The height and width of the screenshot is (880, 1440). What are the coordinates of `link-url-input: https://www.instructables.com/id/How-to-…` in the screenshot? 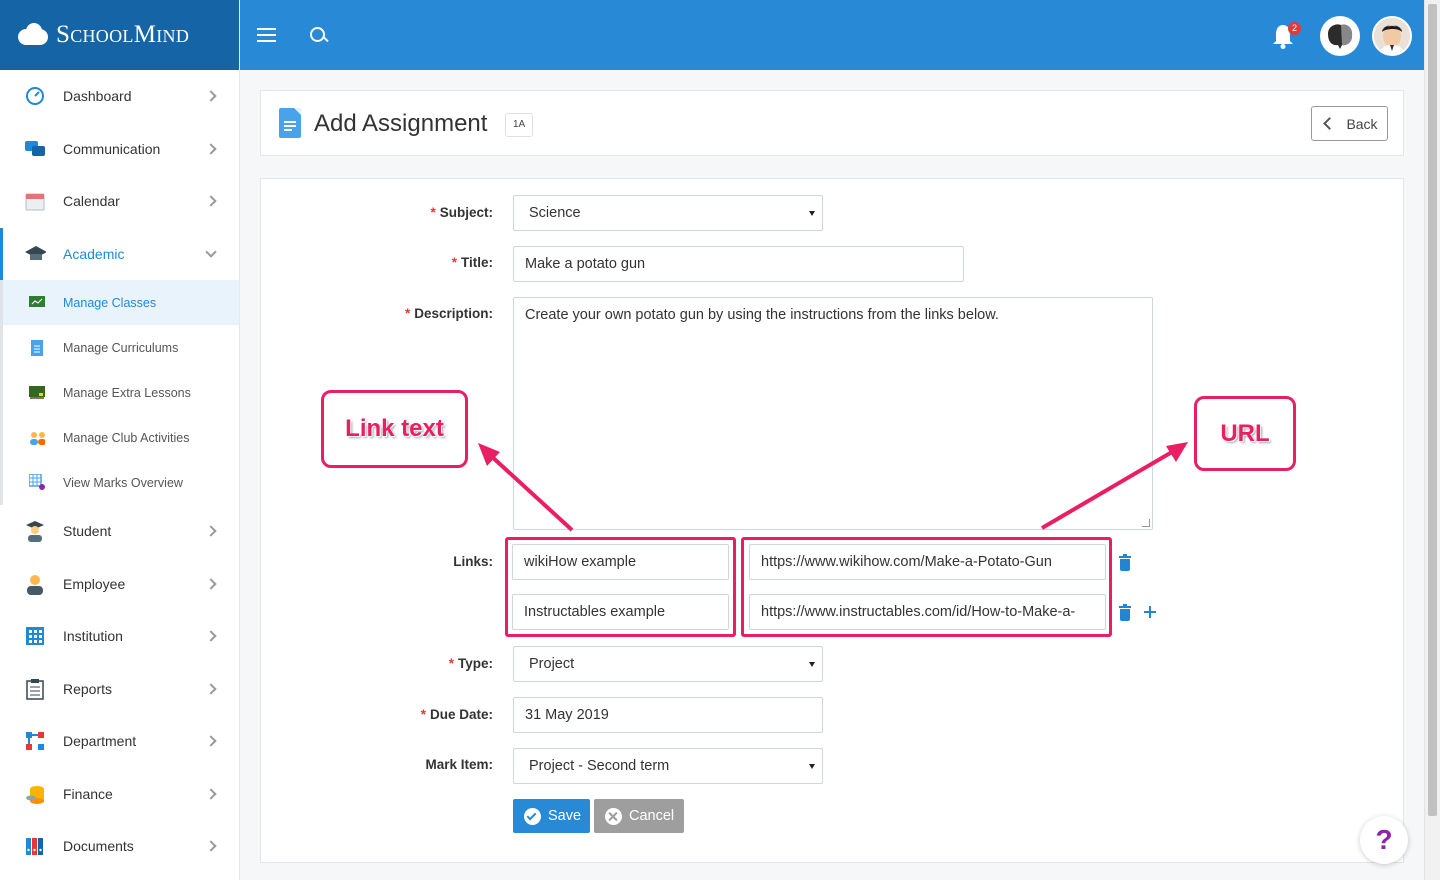 It's located at (927, 612).